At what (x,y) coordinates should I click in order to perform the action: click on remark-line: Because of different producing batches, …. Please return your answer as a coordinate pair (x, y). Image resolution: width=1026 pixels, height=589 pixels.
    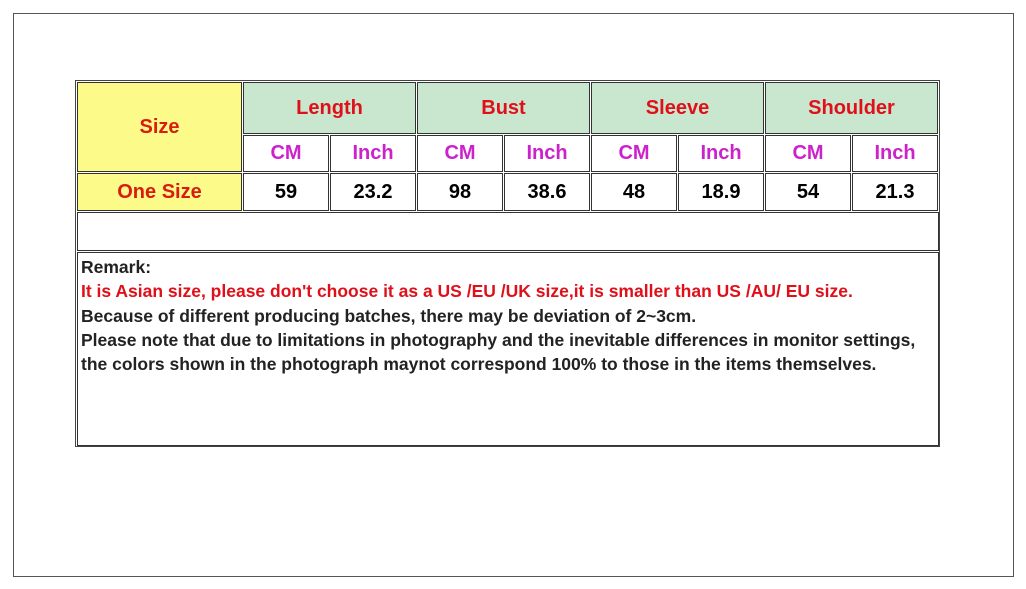
    Looking at the image, I should click on (389, 315).